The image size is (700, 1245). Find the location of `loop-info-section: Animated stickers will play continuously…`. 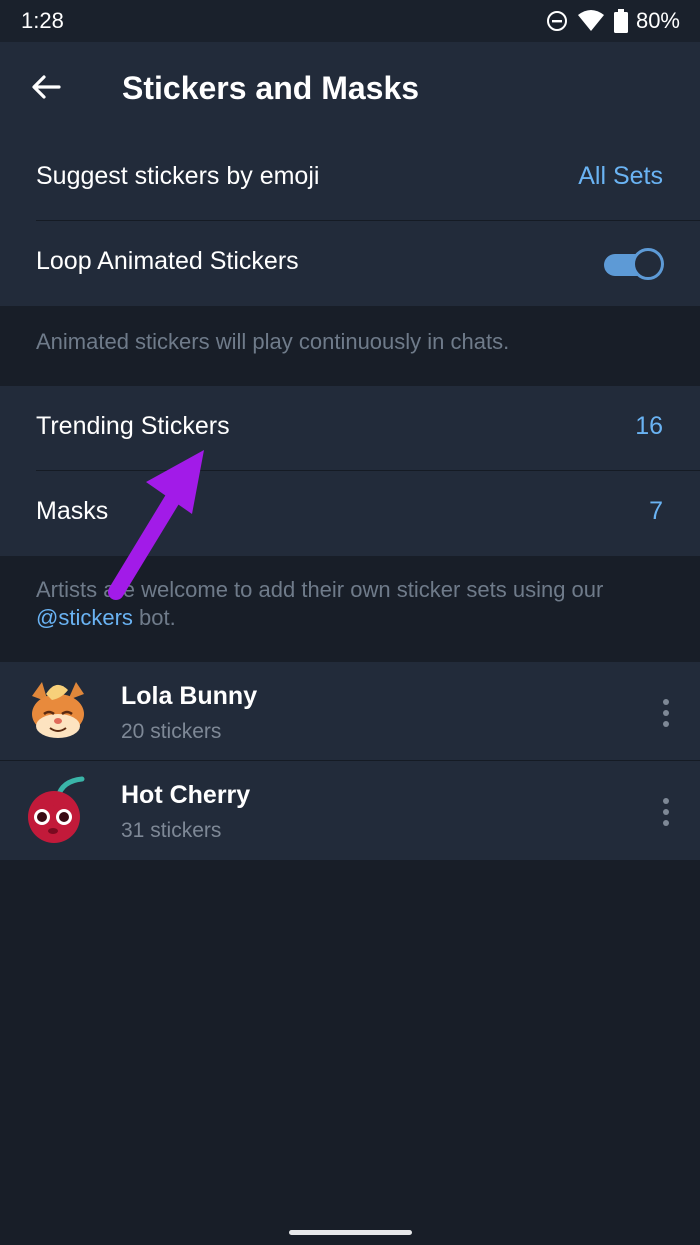

loop-info-section: Animated stickers will play continuously… is located at coordinates (350, 346).